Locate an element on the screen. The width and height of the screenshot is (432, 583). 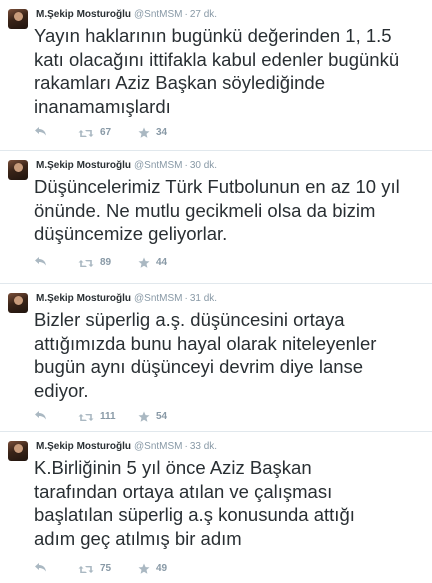
favorite-button: 34 is located at coordinates (152, 133).